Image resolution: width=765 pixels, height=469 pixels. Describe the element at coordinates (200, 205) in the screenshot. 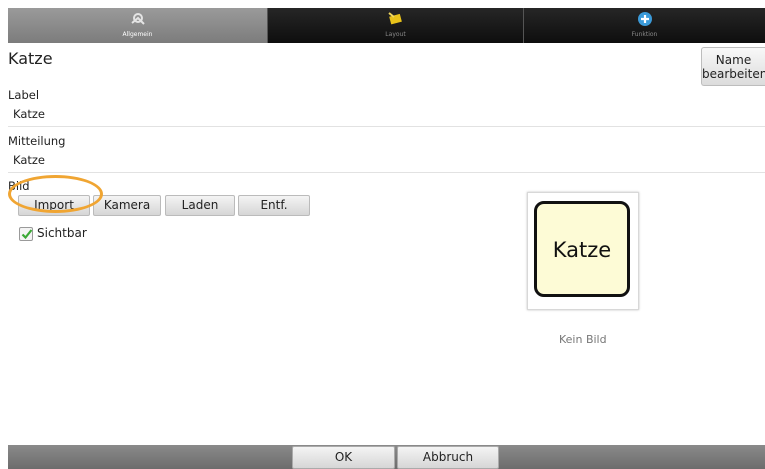

I see `load-button: Laden` at that location.